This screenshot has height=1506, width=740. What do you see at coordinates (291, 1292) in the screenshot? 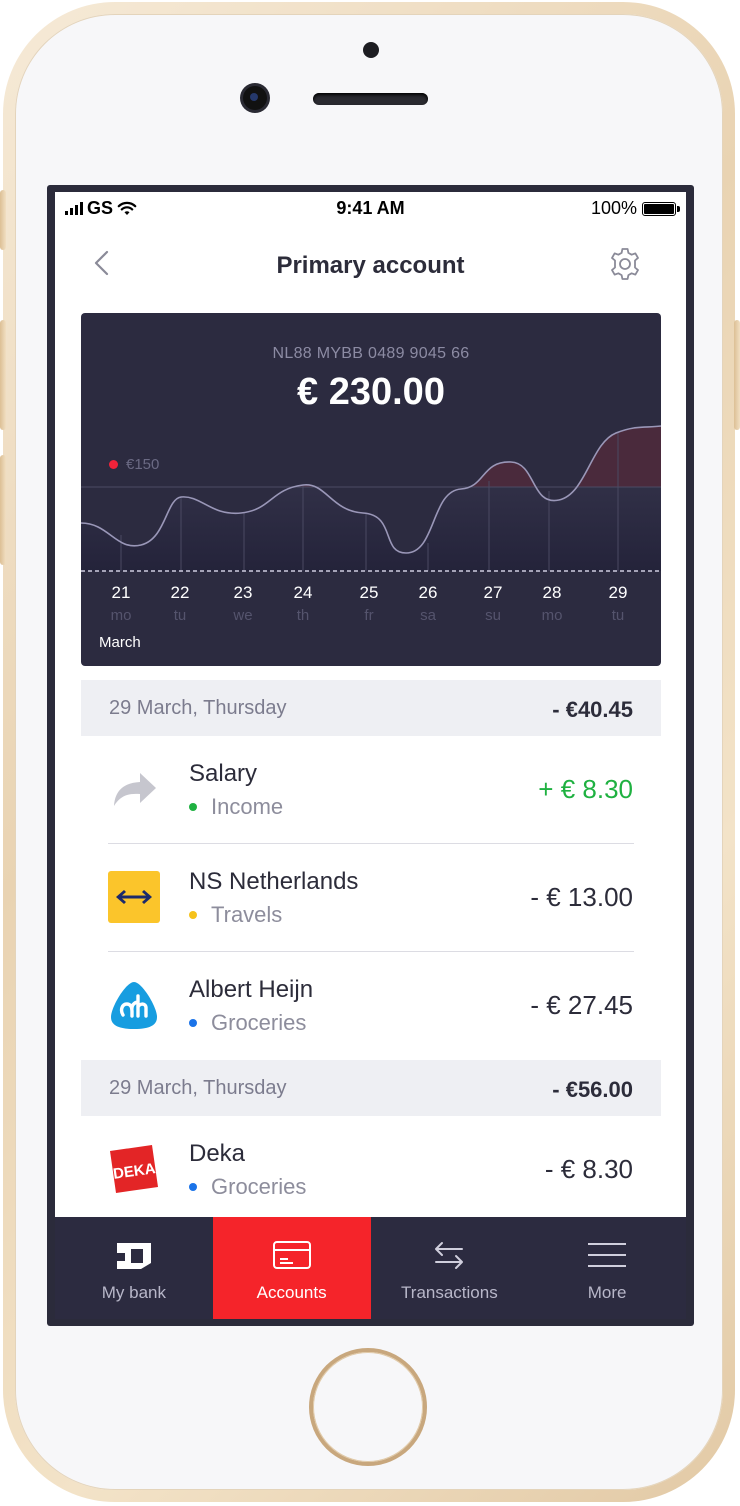
I see `tab-label: Accounts` at bounding box center [291, 1292].